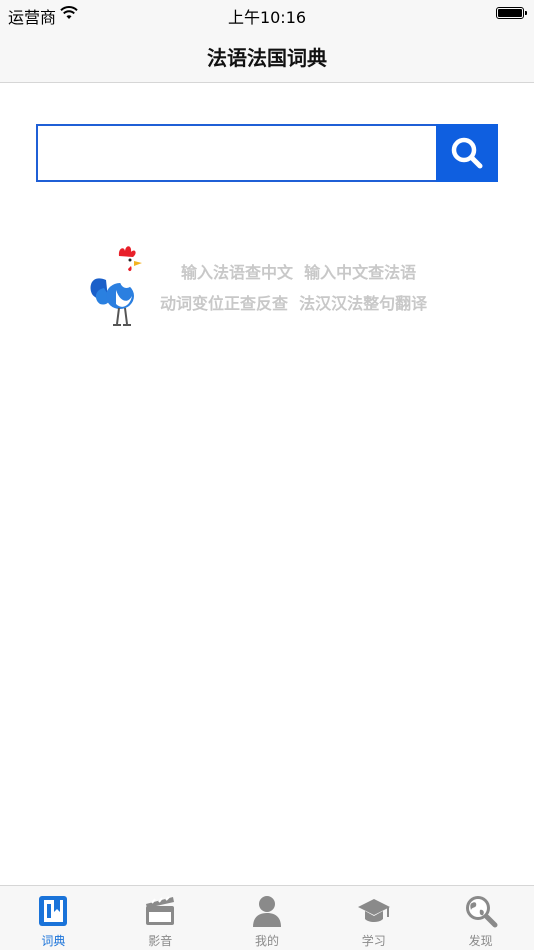  I want to click on search-input, so click(236, 153).